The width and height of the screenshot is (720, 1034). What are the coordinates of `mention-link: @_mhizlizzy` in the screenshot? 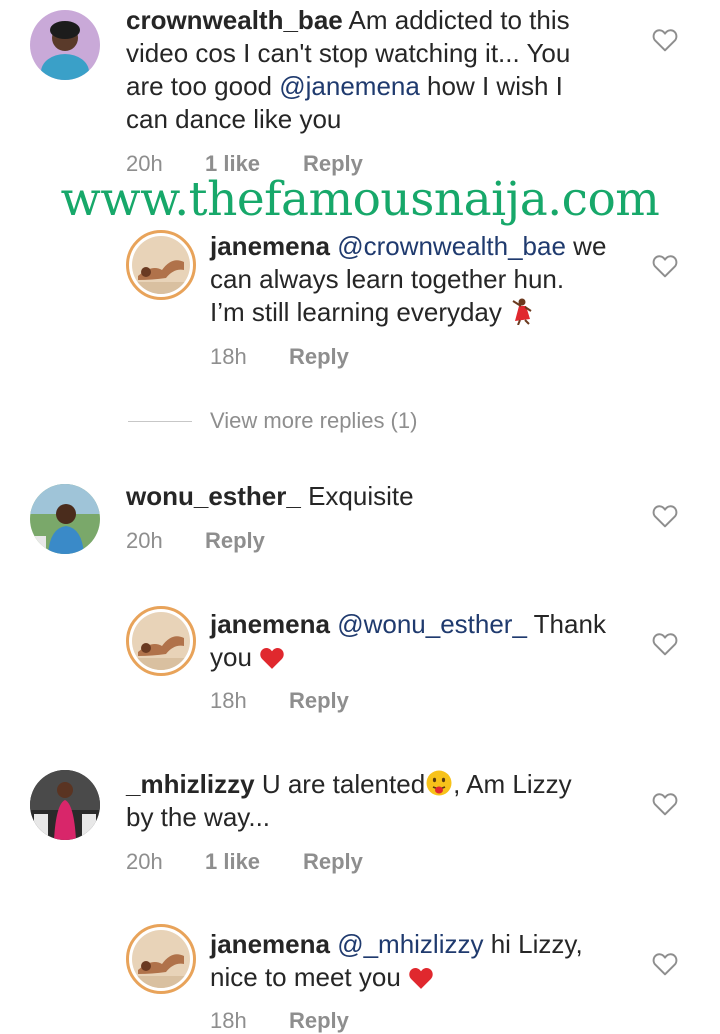 It's located at (410, 944).